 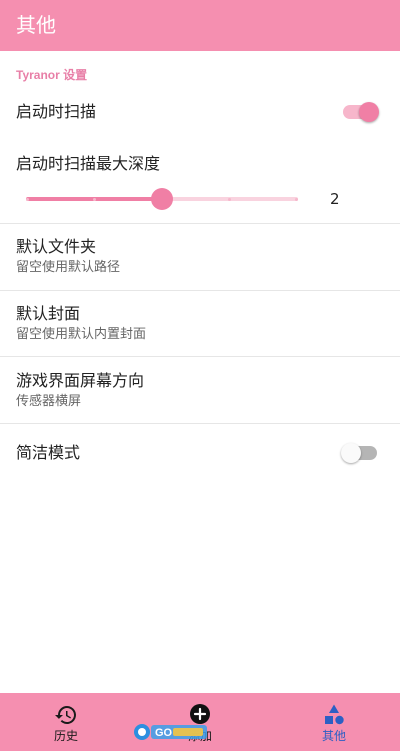 What do you see at coordinates (36, 25) in the screenshot?
I see `page-title: 其他` at bounding box center [36, 25].